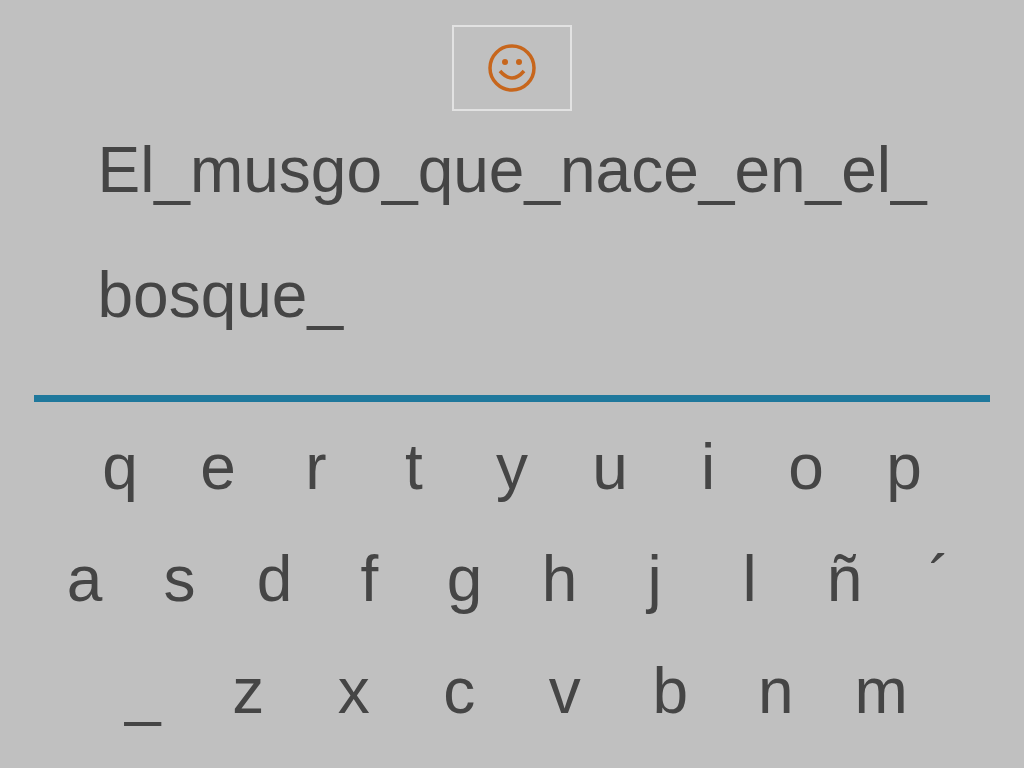  Describe the element at coordinates (559, 579) in the screenshot. I see `letter-key: h` at that location.